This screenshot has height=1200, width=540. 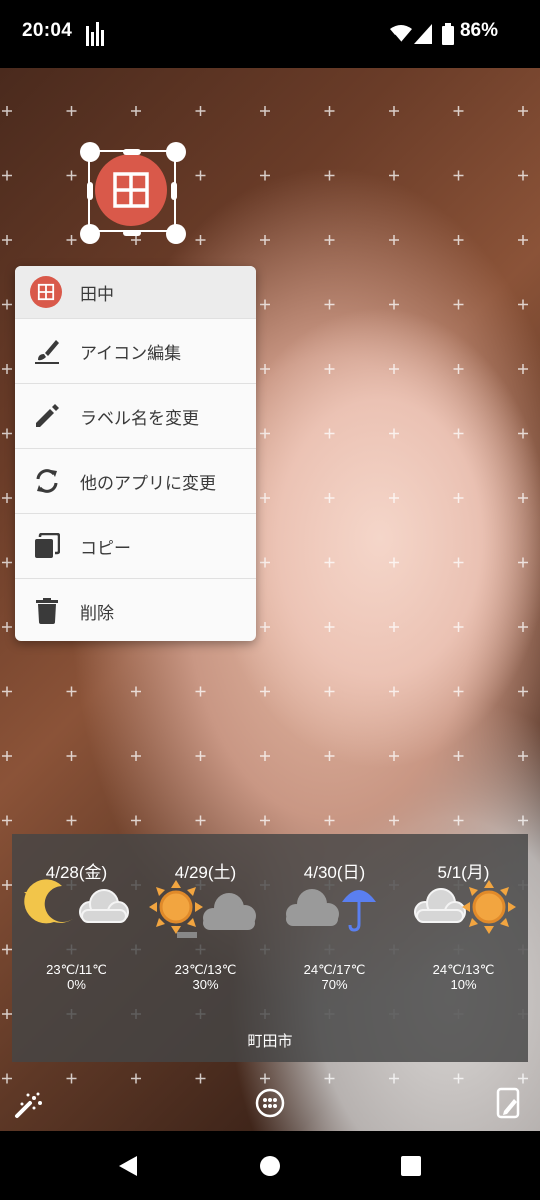 What do you see at coordinates (205, 984) in the screenshot?
I see `forecast-precip: 30%` at bounding box center [205, 984].